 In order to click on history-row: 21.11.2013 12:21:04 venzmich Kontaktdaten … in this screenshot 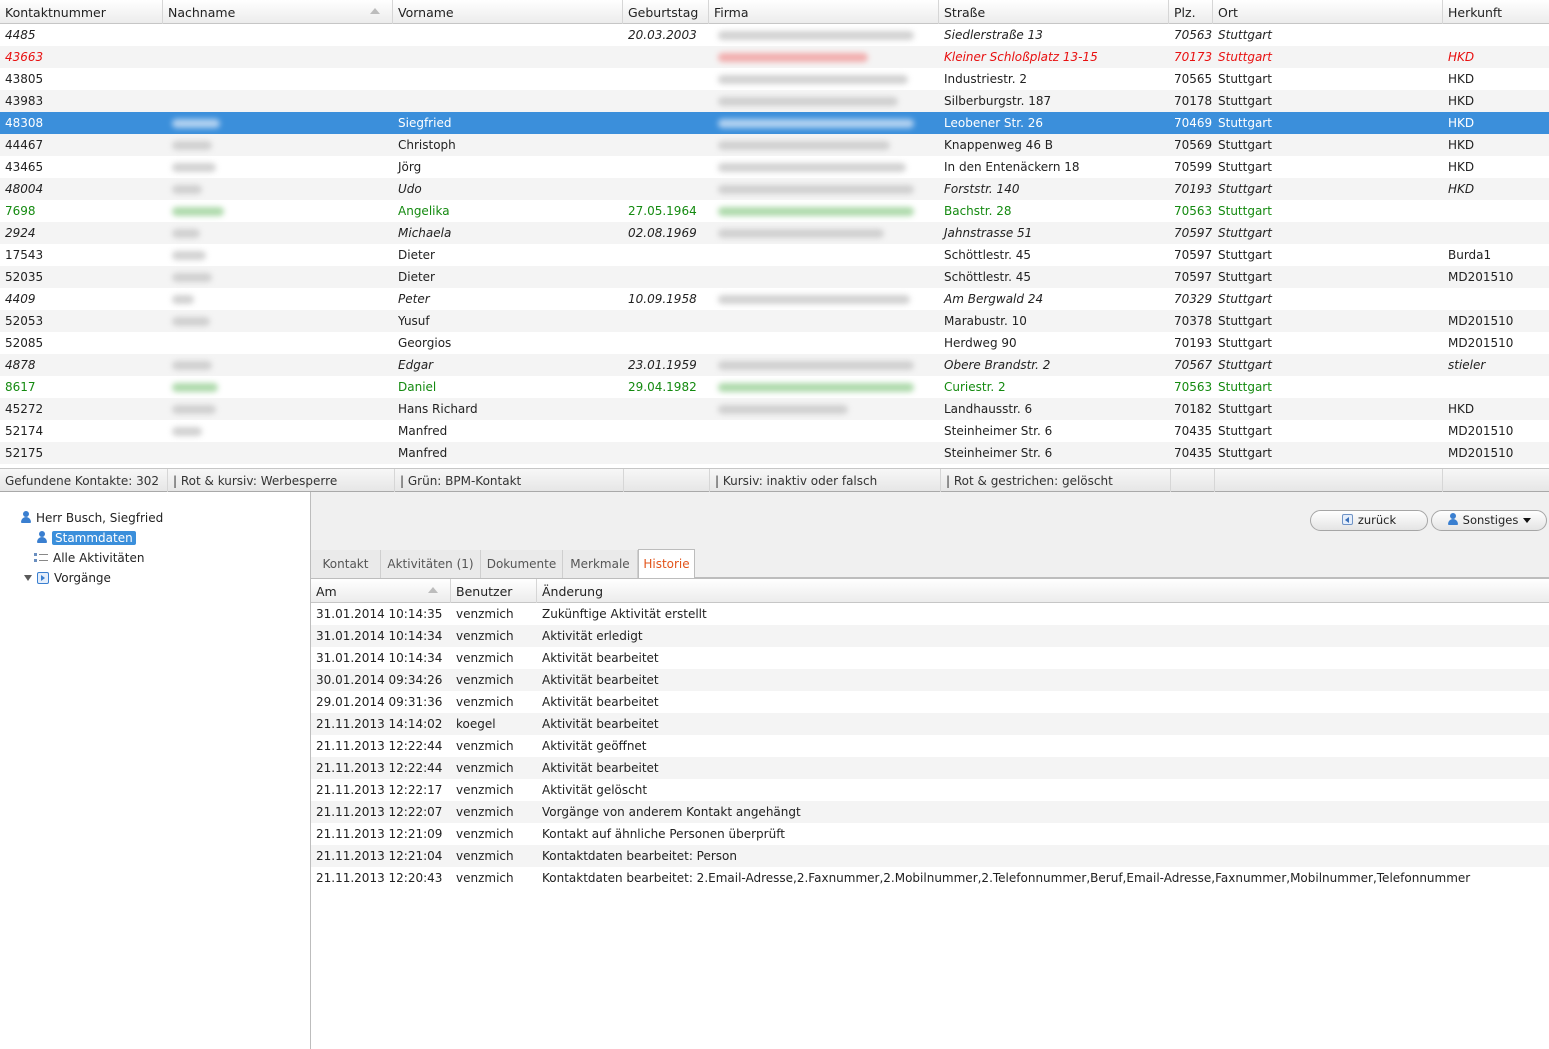, I will do `click(930, 856)`.